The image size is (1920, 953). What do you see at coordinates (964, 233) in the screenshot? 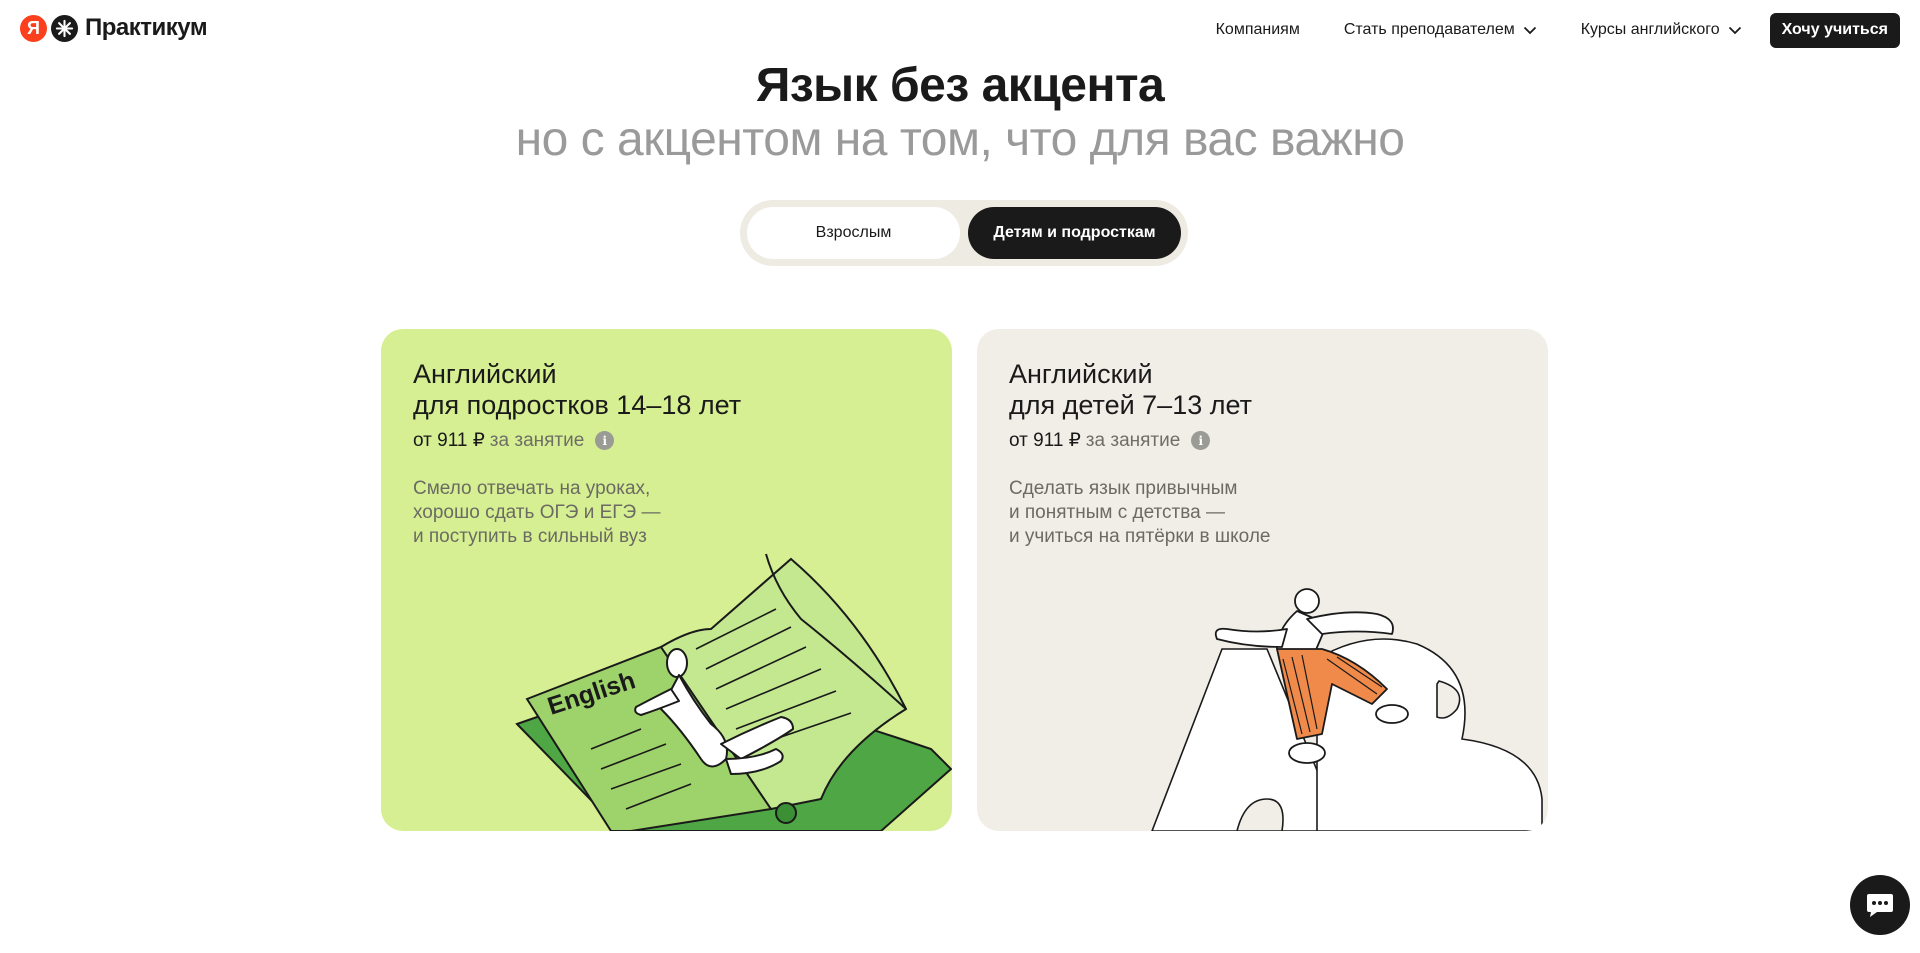
I see `audience-switch: Взрослым Детям и подросткам` at bounding box center [964, 233].